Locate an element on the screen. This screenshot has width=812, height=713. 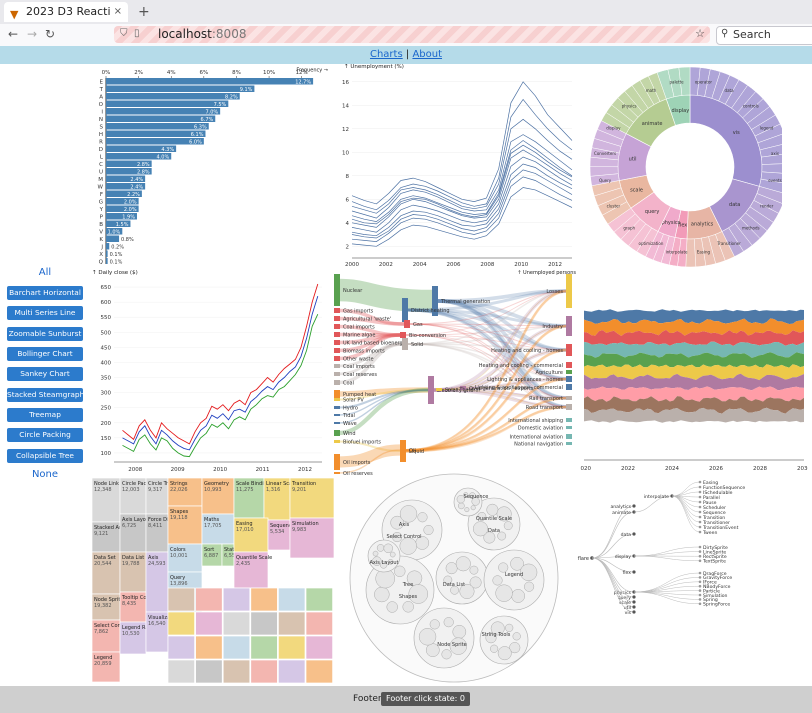
sankey-node-label: International shipping is located at coordinates (535, 421).